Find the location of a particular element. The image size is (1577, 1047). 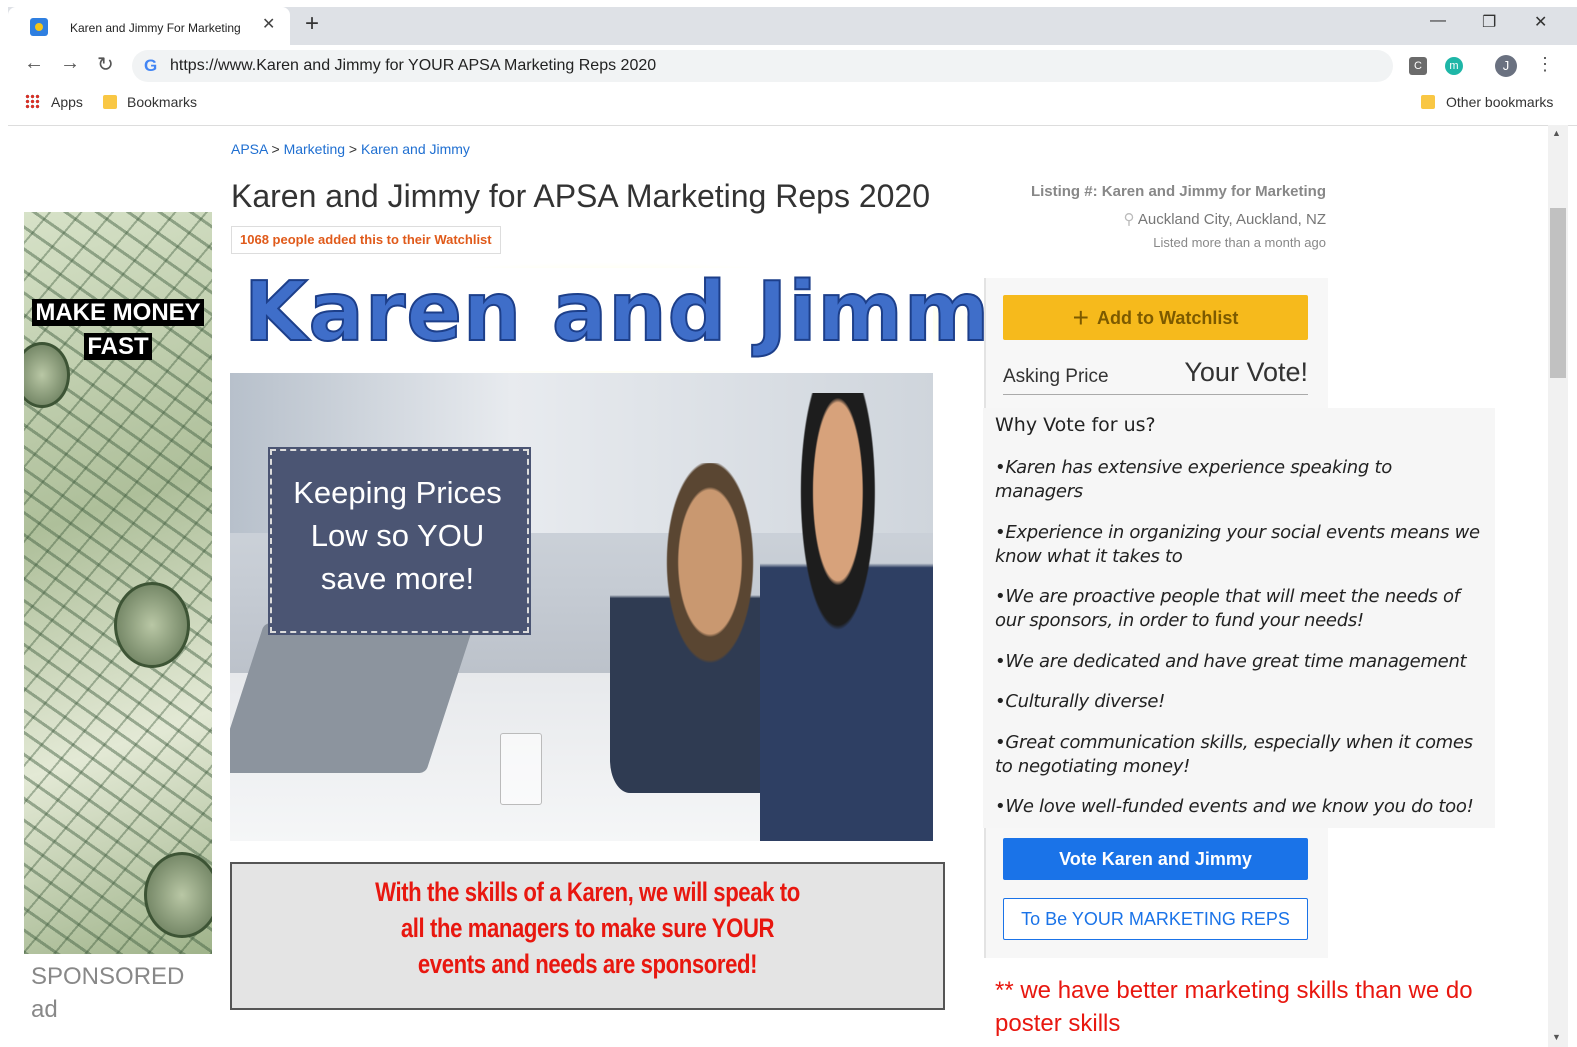

why-item: •Culturally diverse! is located at coordinates (1080, 701).